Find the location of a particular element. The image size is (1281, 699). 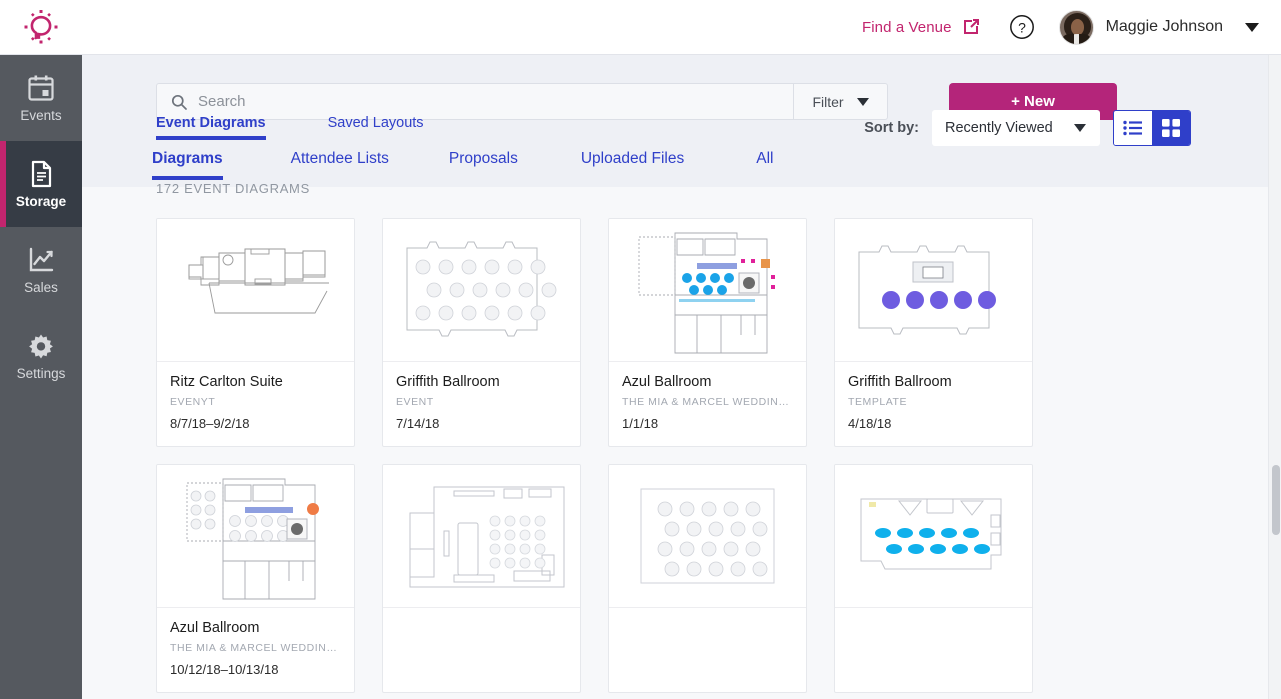

diagram-card: Griffith Ballroom TEMPLATE 4/18/18 is located at coordinates (933, 332).